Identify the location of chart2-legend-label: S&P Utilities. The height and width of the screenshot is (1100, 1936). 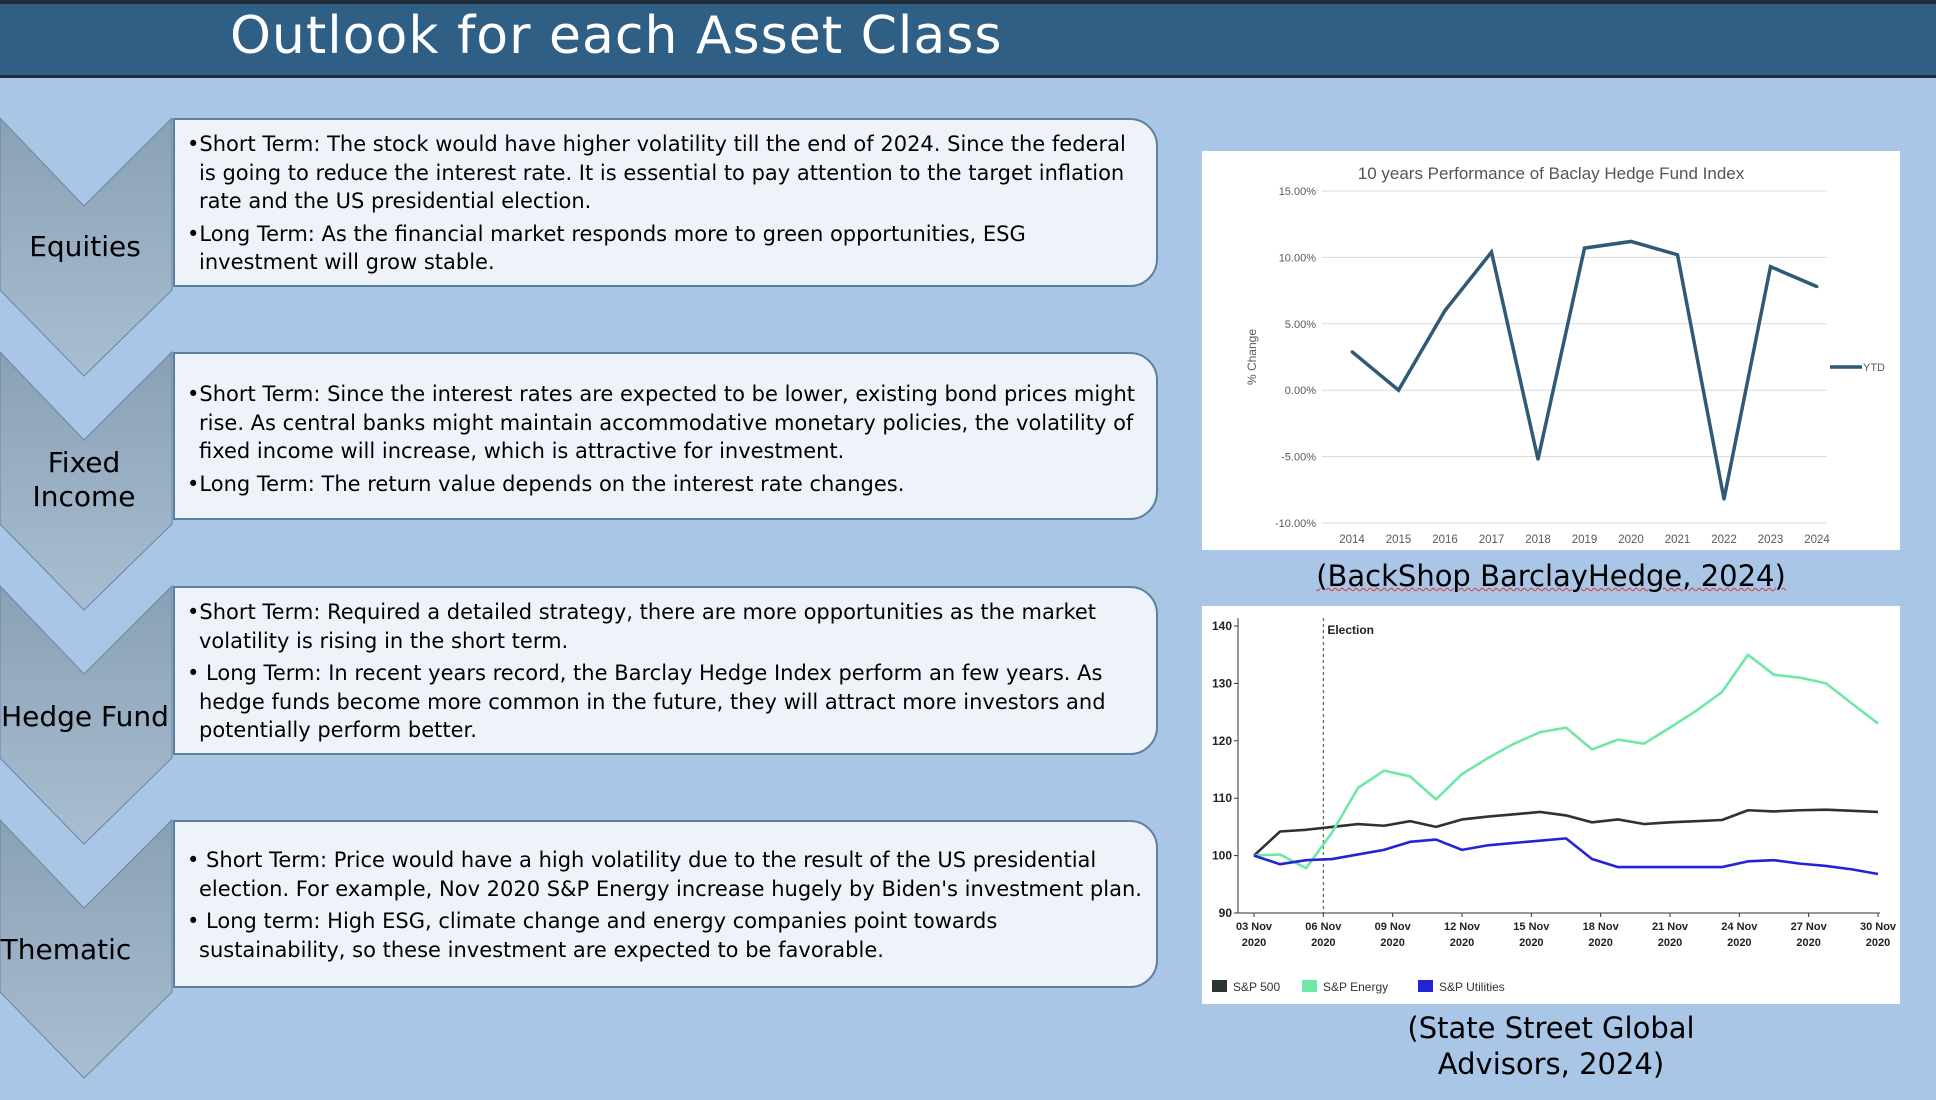
(1472, 987).